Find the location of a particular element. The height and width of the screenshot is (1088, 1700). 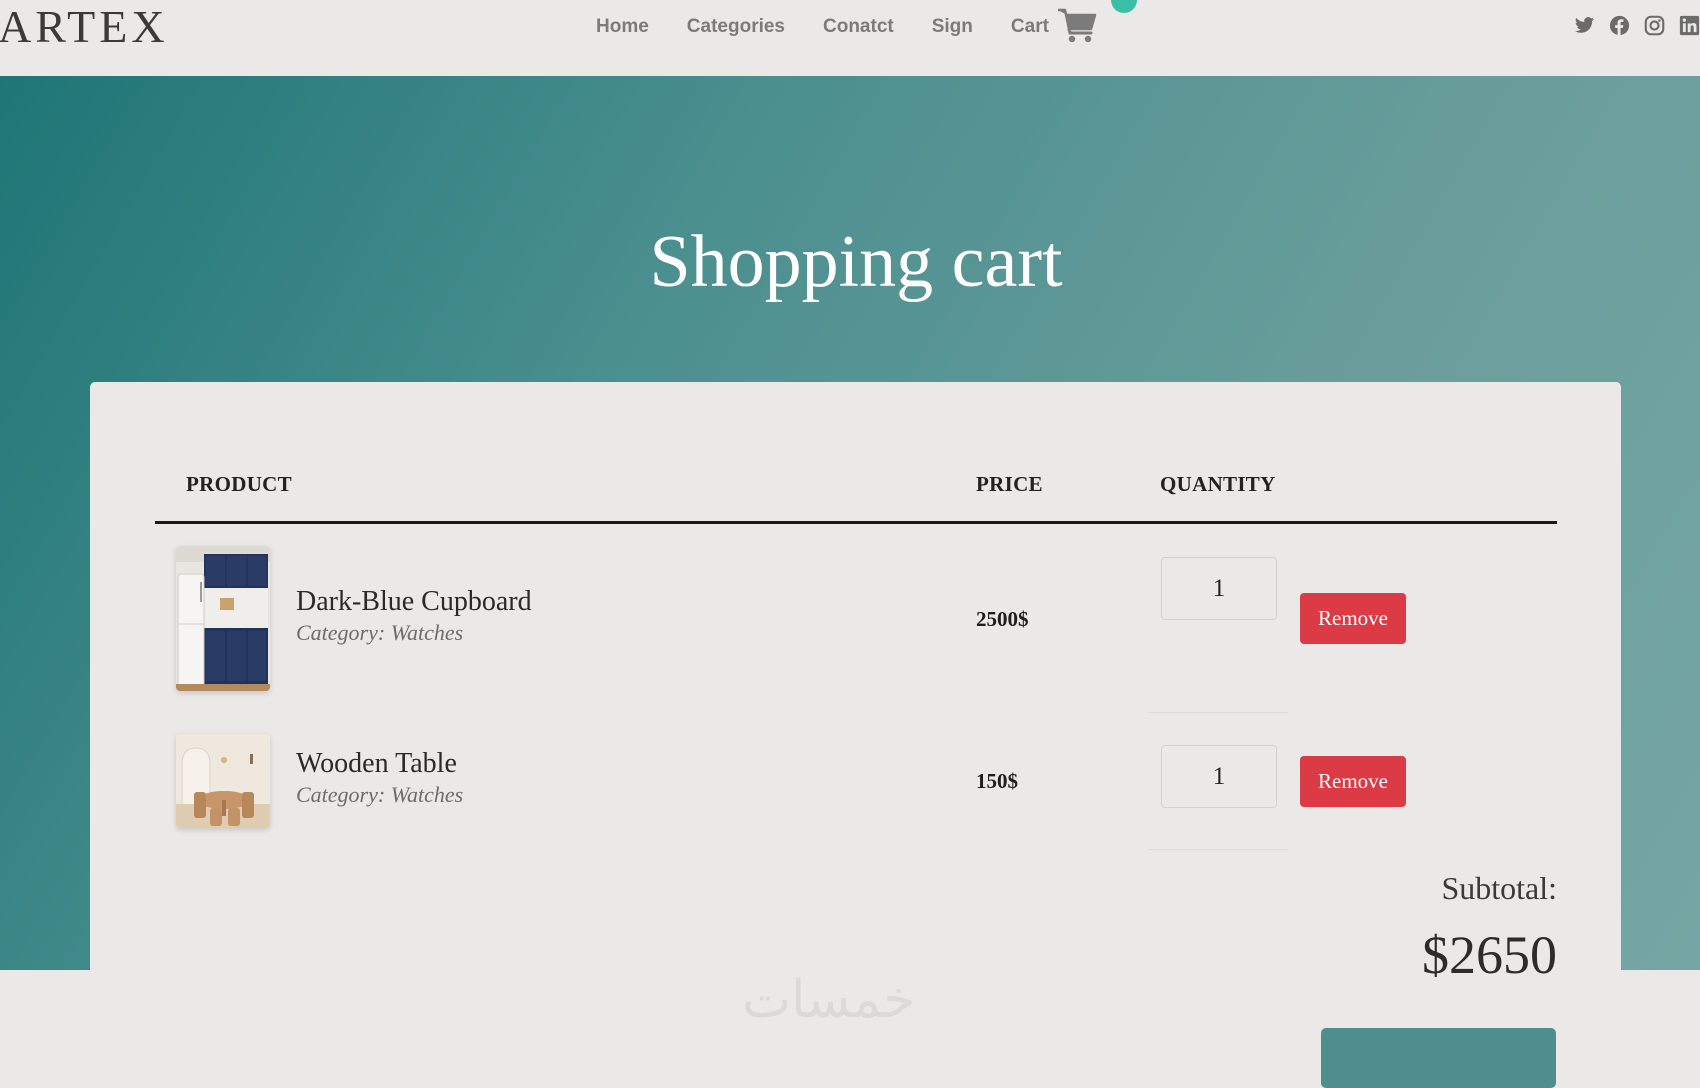

navbar: ARTEX Home Categories Conatct Sign Cart is located at coordinates (850, 38).